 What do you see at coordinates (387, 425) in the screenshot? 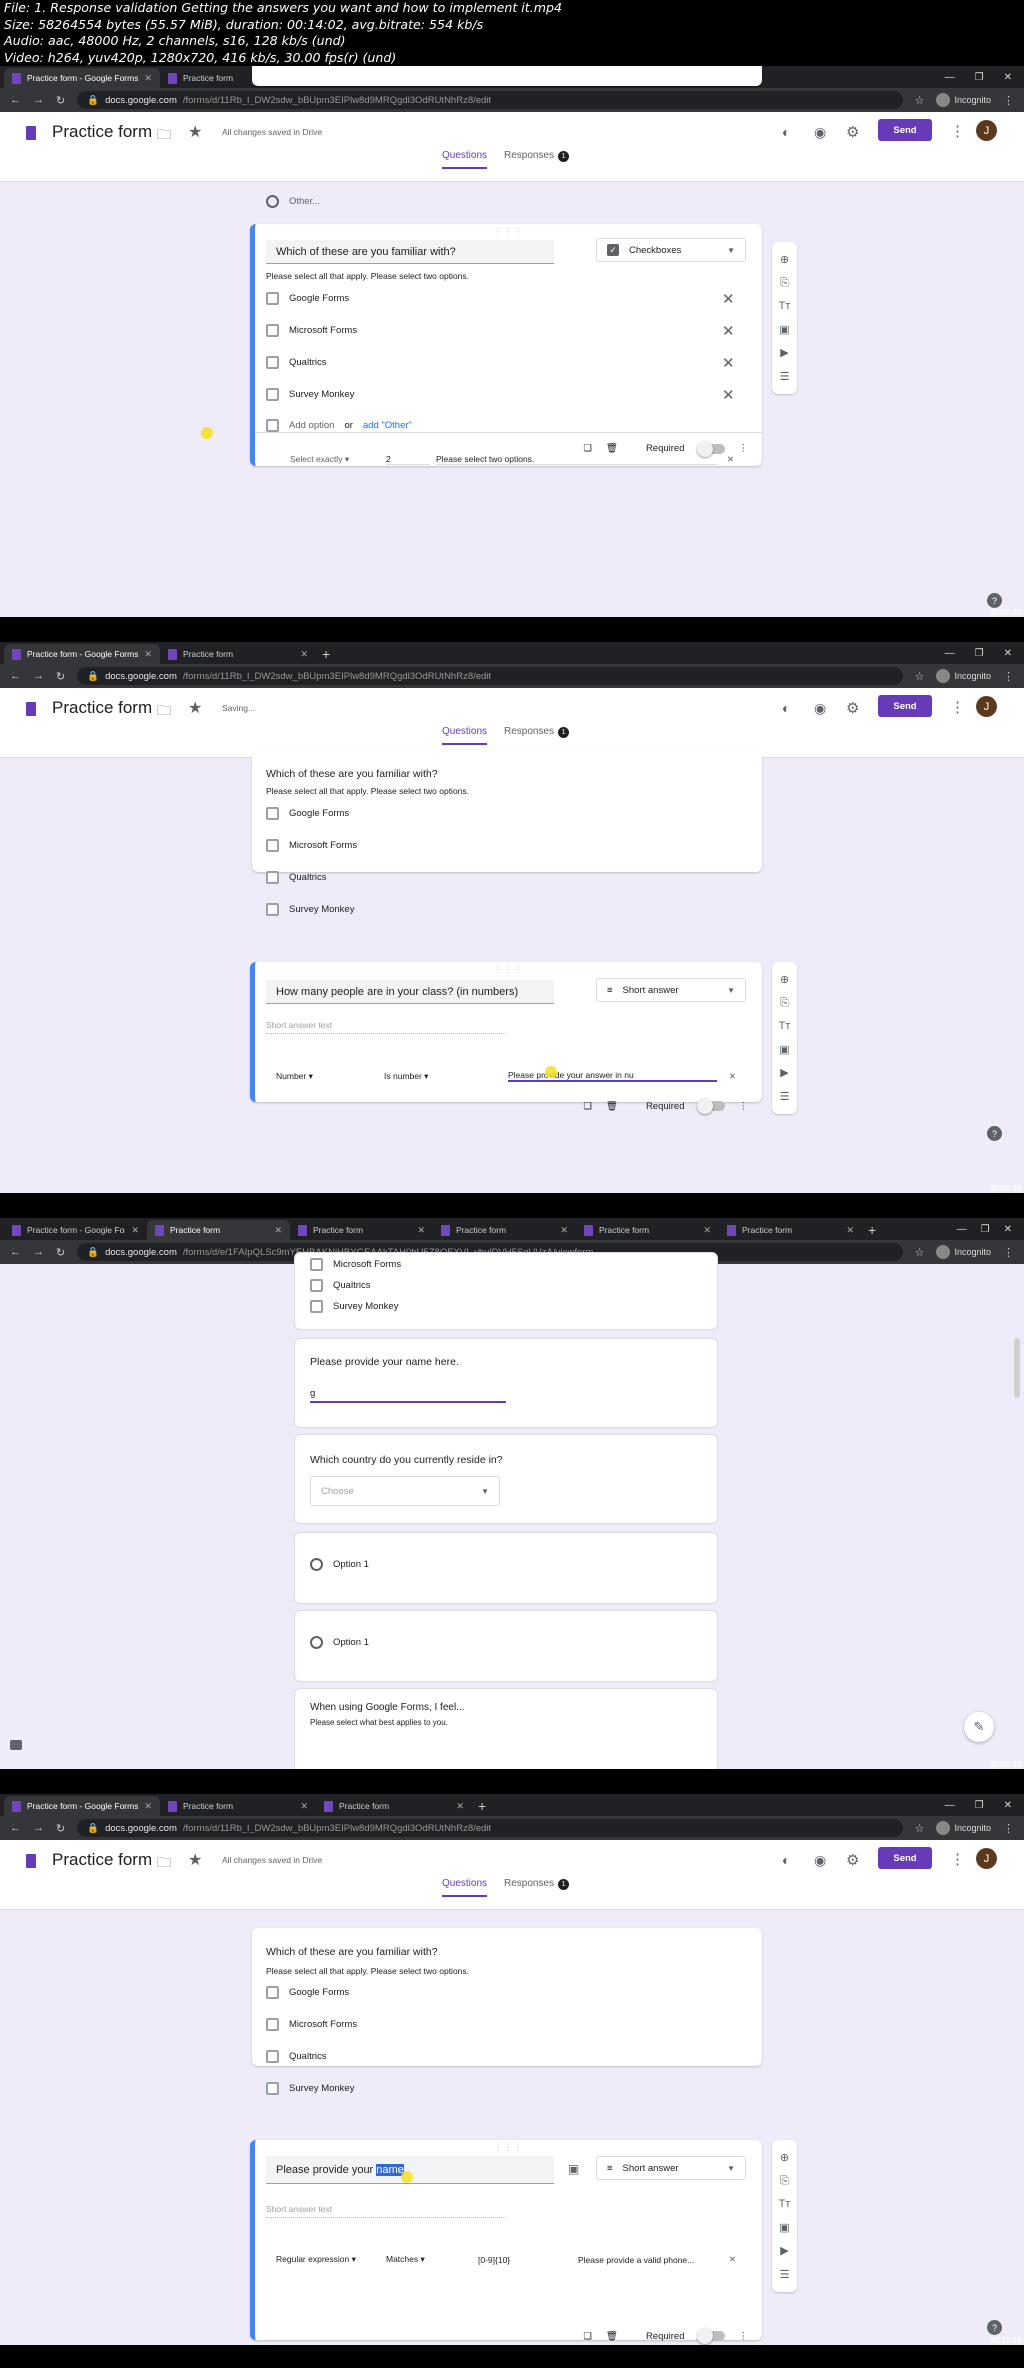
I see `add-other-link: add "Other"` at bounding box center [387, 425].